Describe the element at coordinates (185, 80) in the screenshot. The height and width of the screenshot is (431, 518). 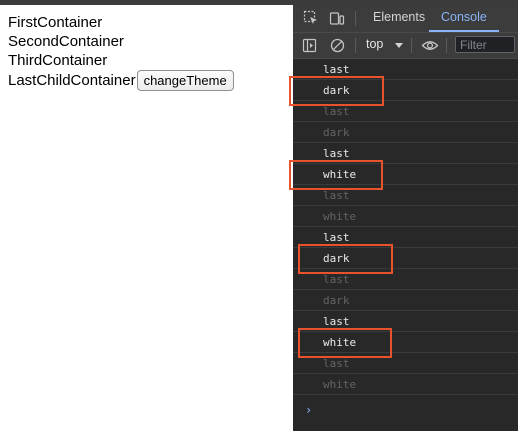
I see `change-theme-button: changeTheme` at that location.